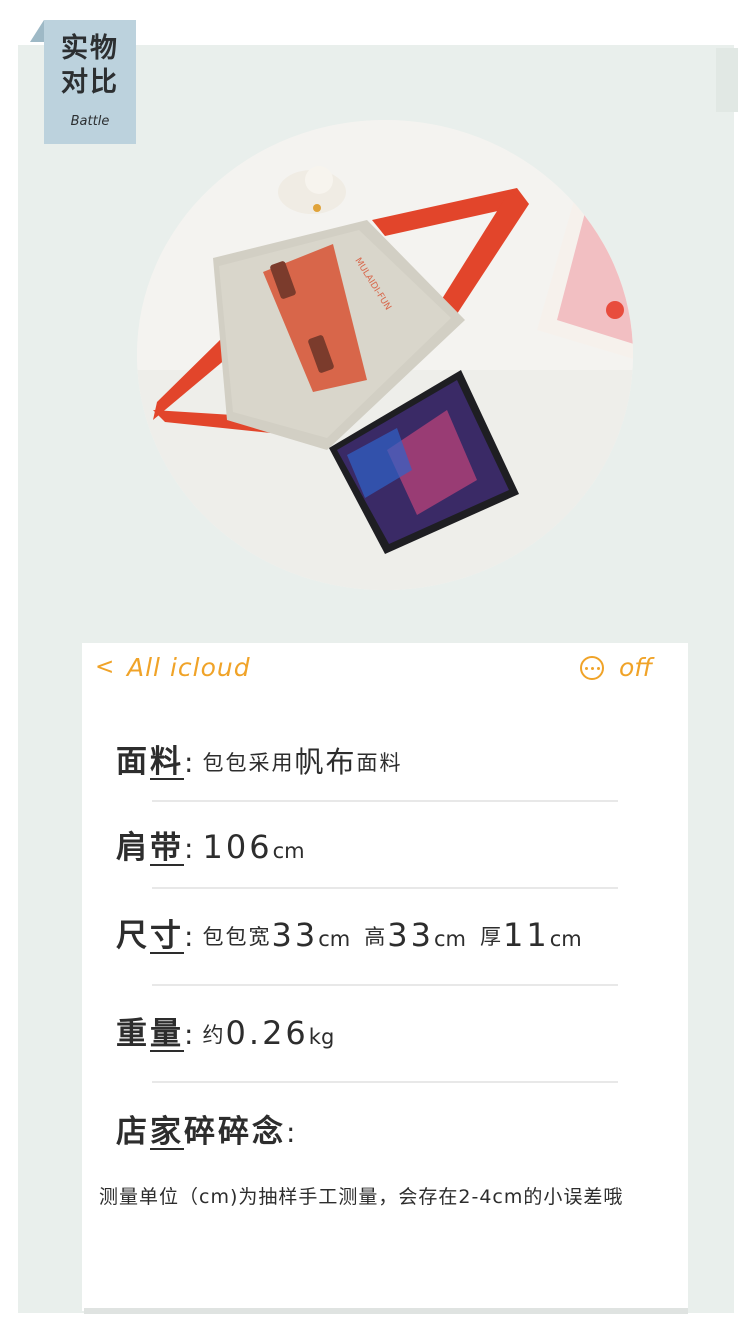 This screenshot has width=750, height=1335. Describe the element at coordinates (325, 762) in the screenshot. I see `material-highlight: 帆布` at that location.